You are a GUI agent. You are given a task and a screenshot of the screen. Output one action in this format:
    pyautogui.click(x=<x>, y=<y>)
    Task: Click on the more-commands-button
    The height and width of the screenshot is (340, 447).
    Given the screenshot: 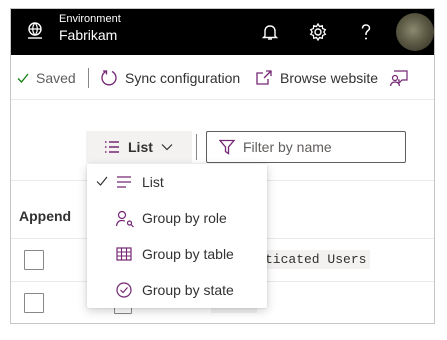 What is the action you would take?
    pyautogui.click(x=402, y=78)
    